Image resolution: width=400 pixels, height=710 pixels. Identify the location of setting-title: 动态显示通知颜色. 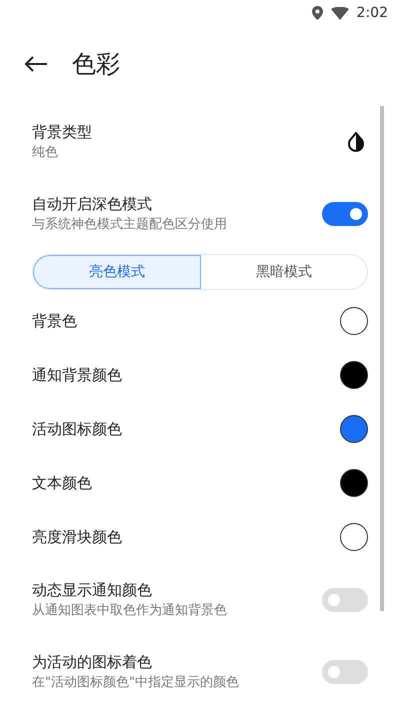
(92, 590).